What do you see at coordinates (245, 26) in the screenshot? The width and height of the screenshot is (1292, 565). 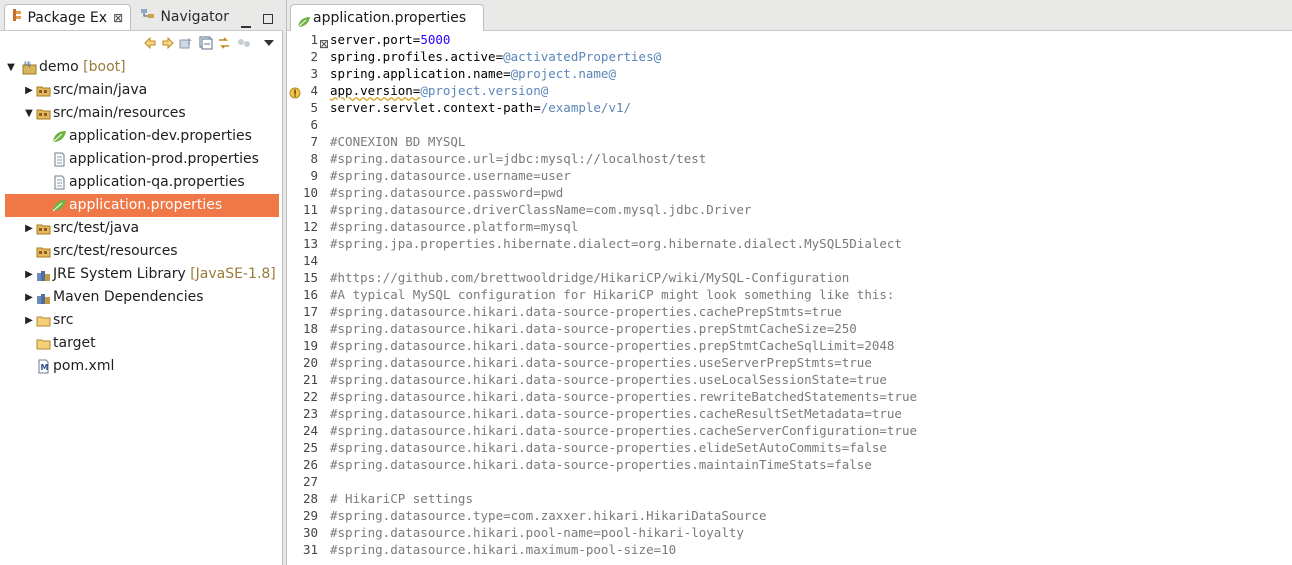 I see `minimize-button` at bounding box center [245, 26].